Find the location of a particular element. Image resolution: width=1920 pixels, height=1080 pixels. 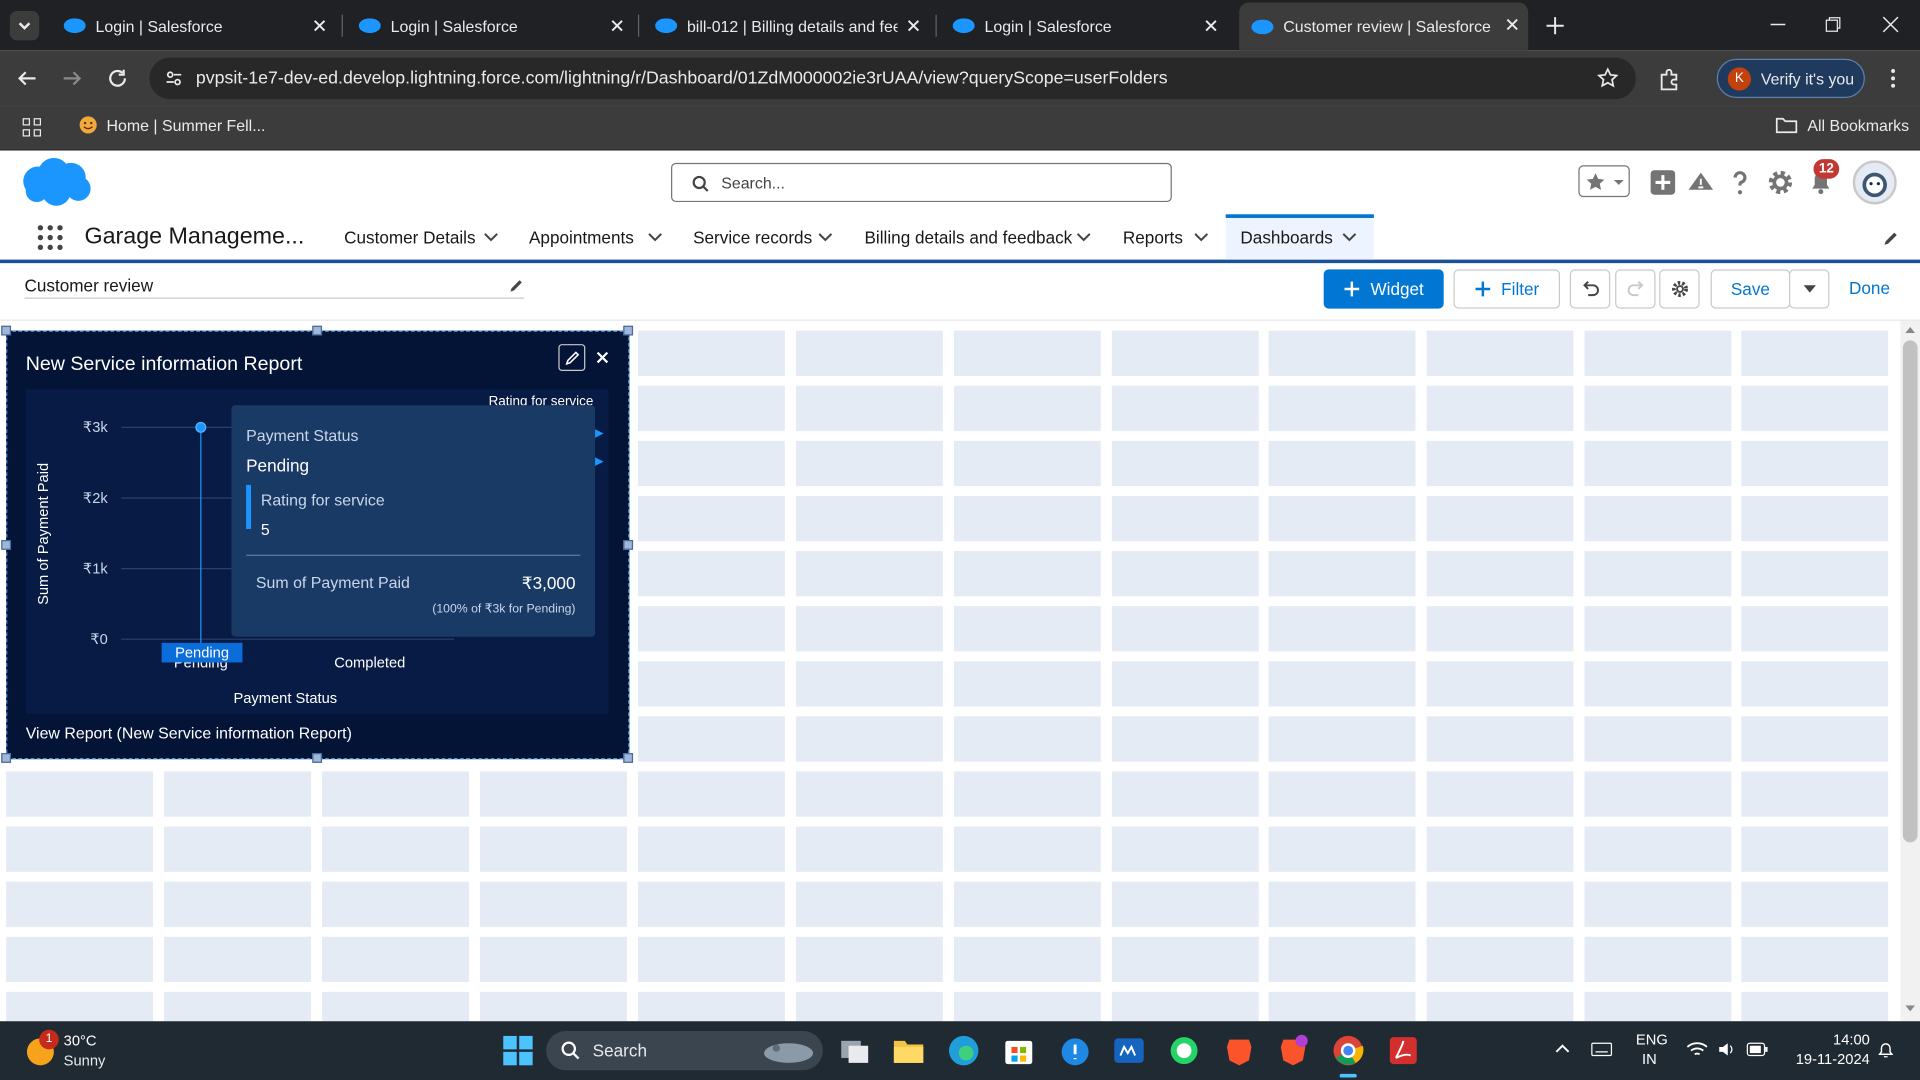

new-tab-icon is located at coordinates (1555, 26).